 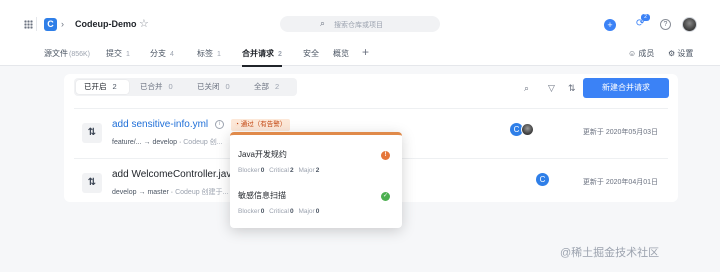 I want to click on scan-status-label: 通过（有告警）, so click(x=263, y=124).